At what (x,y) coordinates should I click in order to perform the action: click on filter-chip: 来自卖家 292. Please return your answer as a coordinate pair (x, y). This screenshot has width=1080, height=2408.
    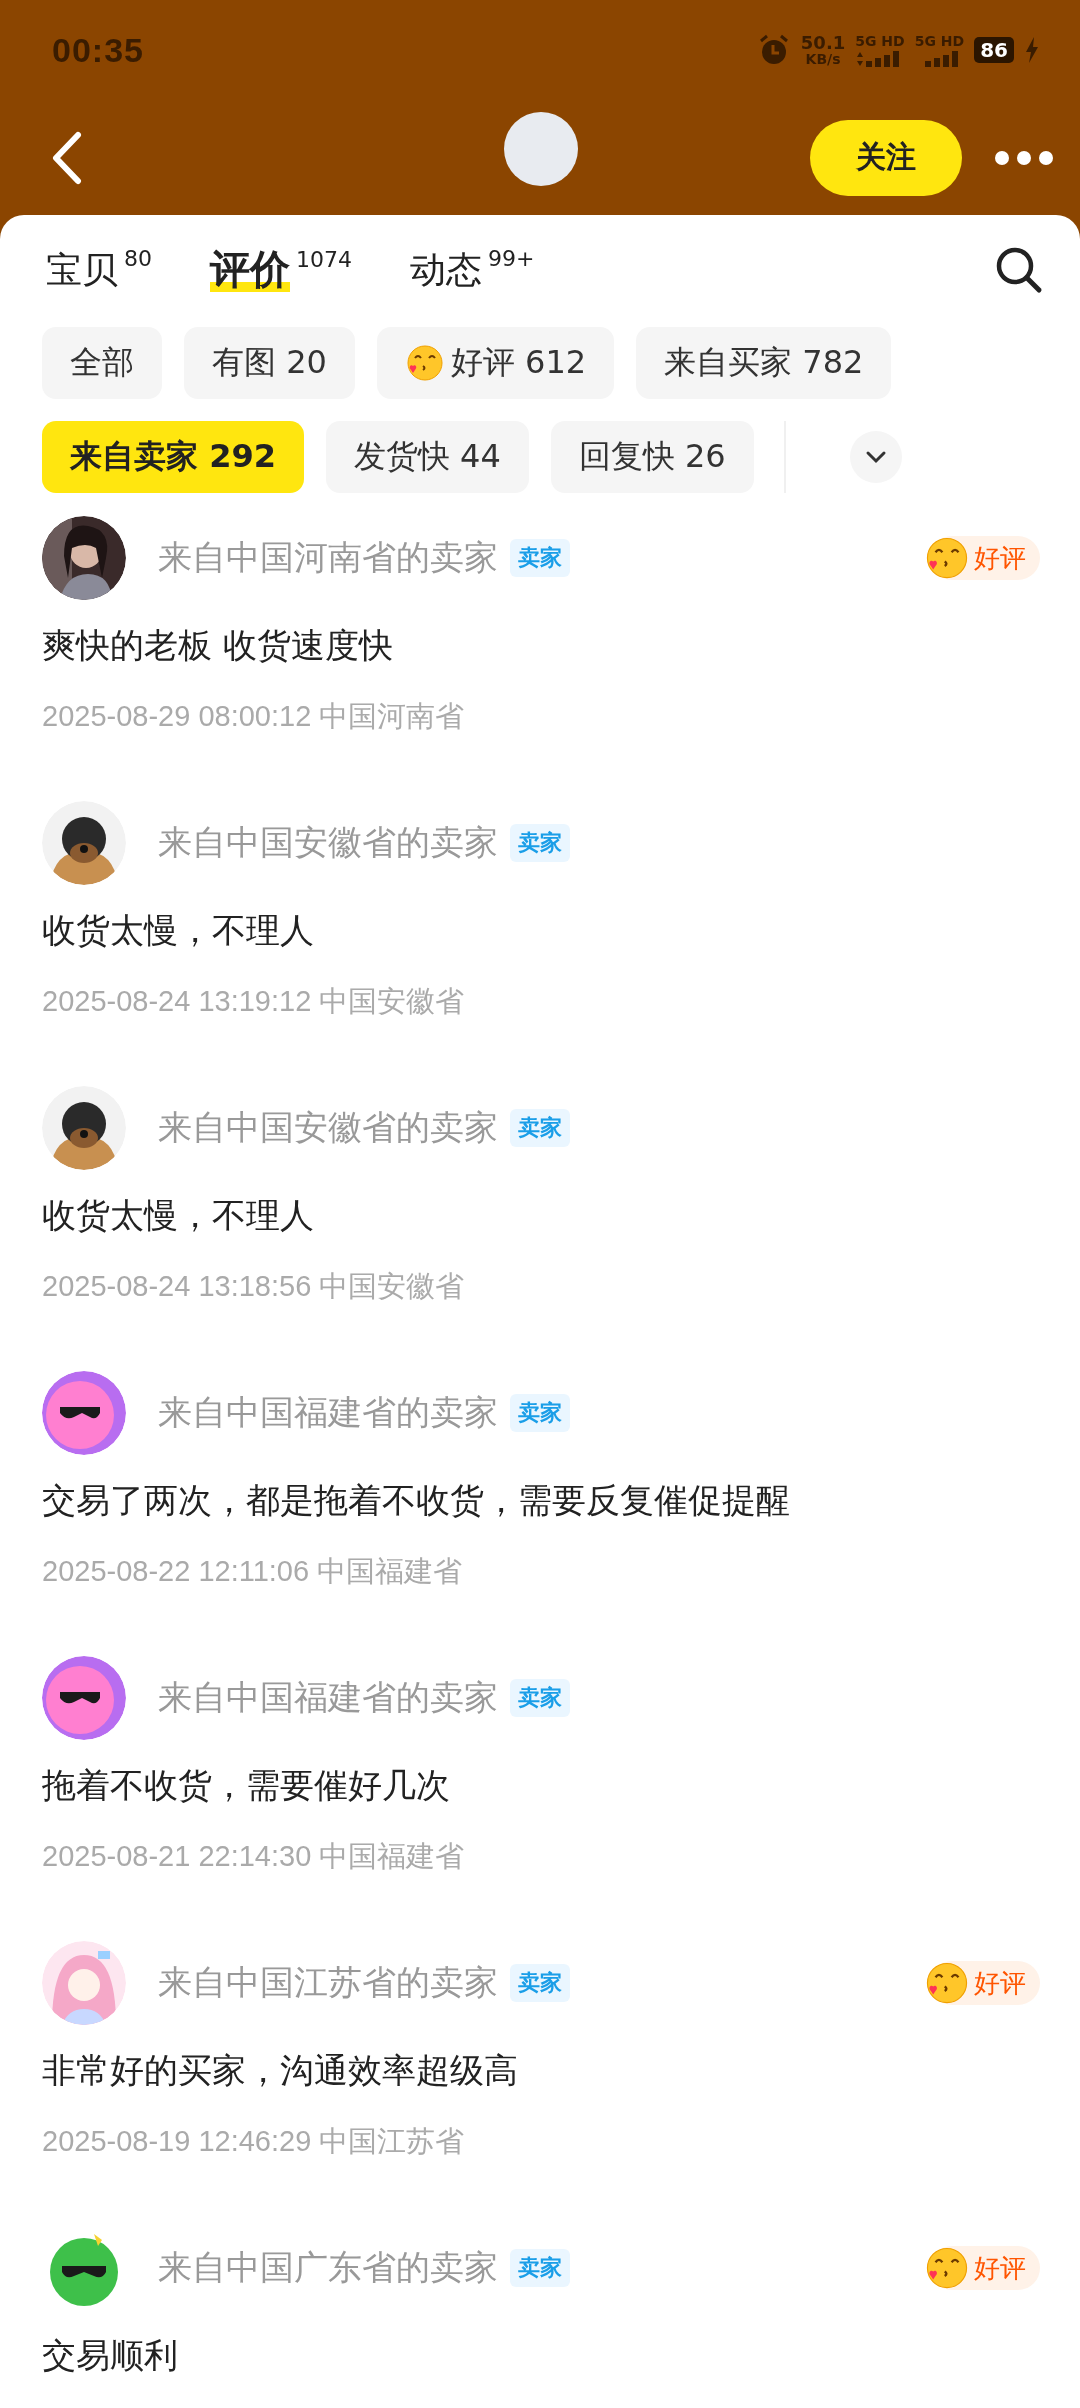
    Looking at the image, I should click on (173, 457).